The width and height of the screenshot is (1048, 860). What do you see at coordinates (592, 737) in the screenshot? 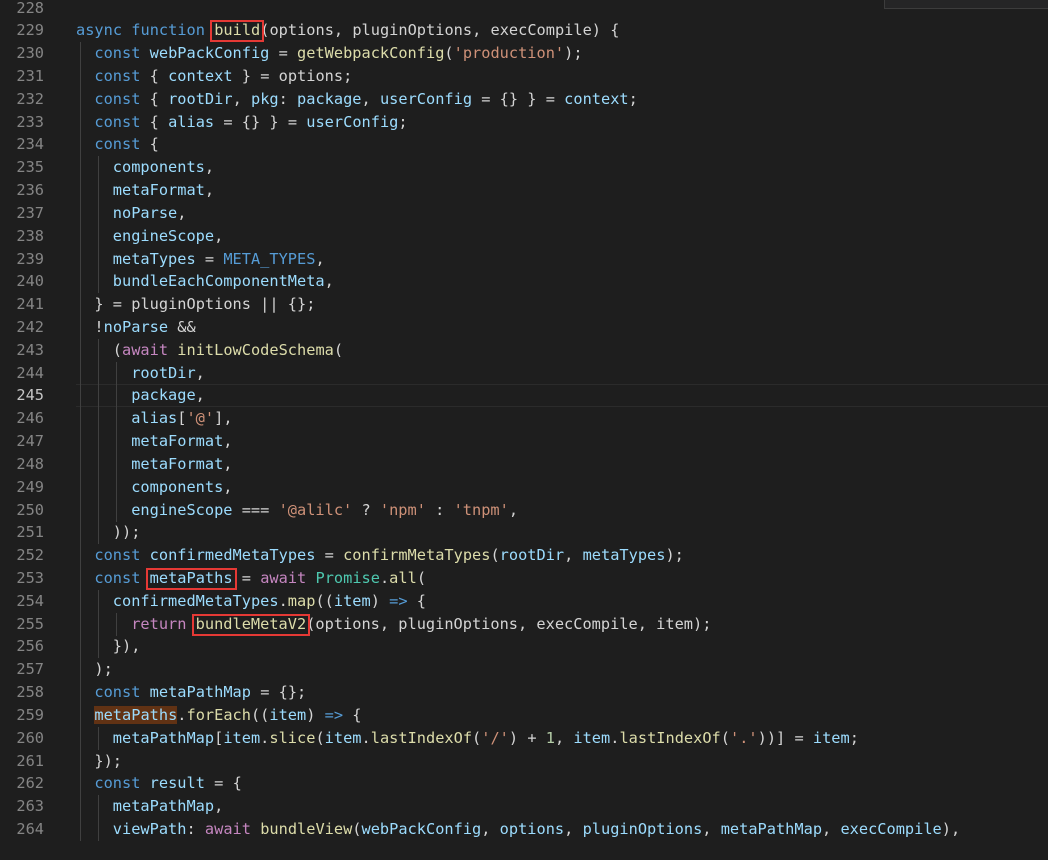
I see `code-token: item` at bounding box center [592, 737].